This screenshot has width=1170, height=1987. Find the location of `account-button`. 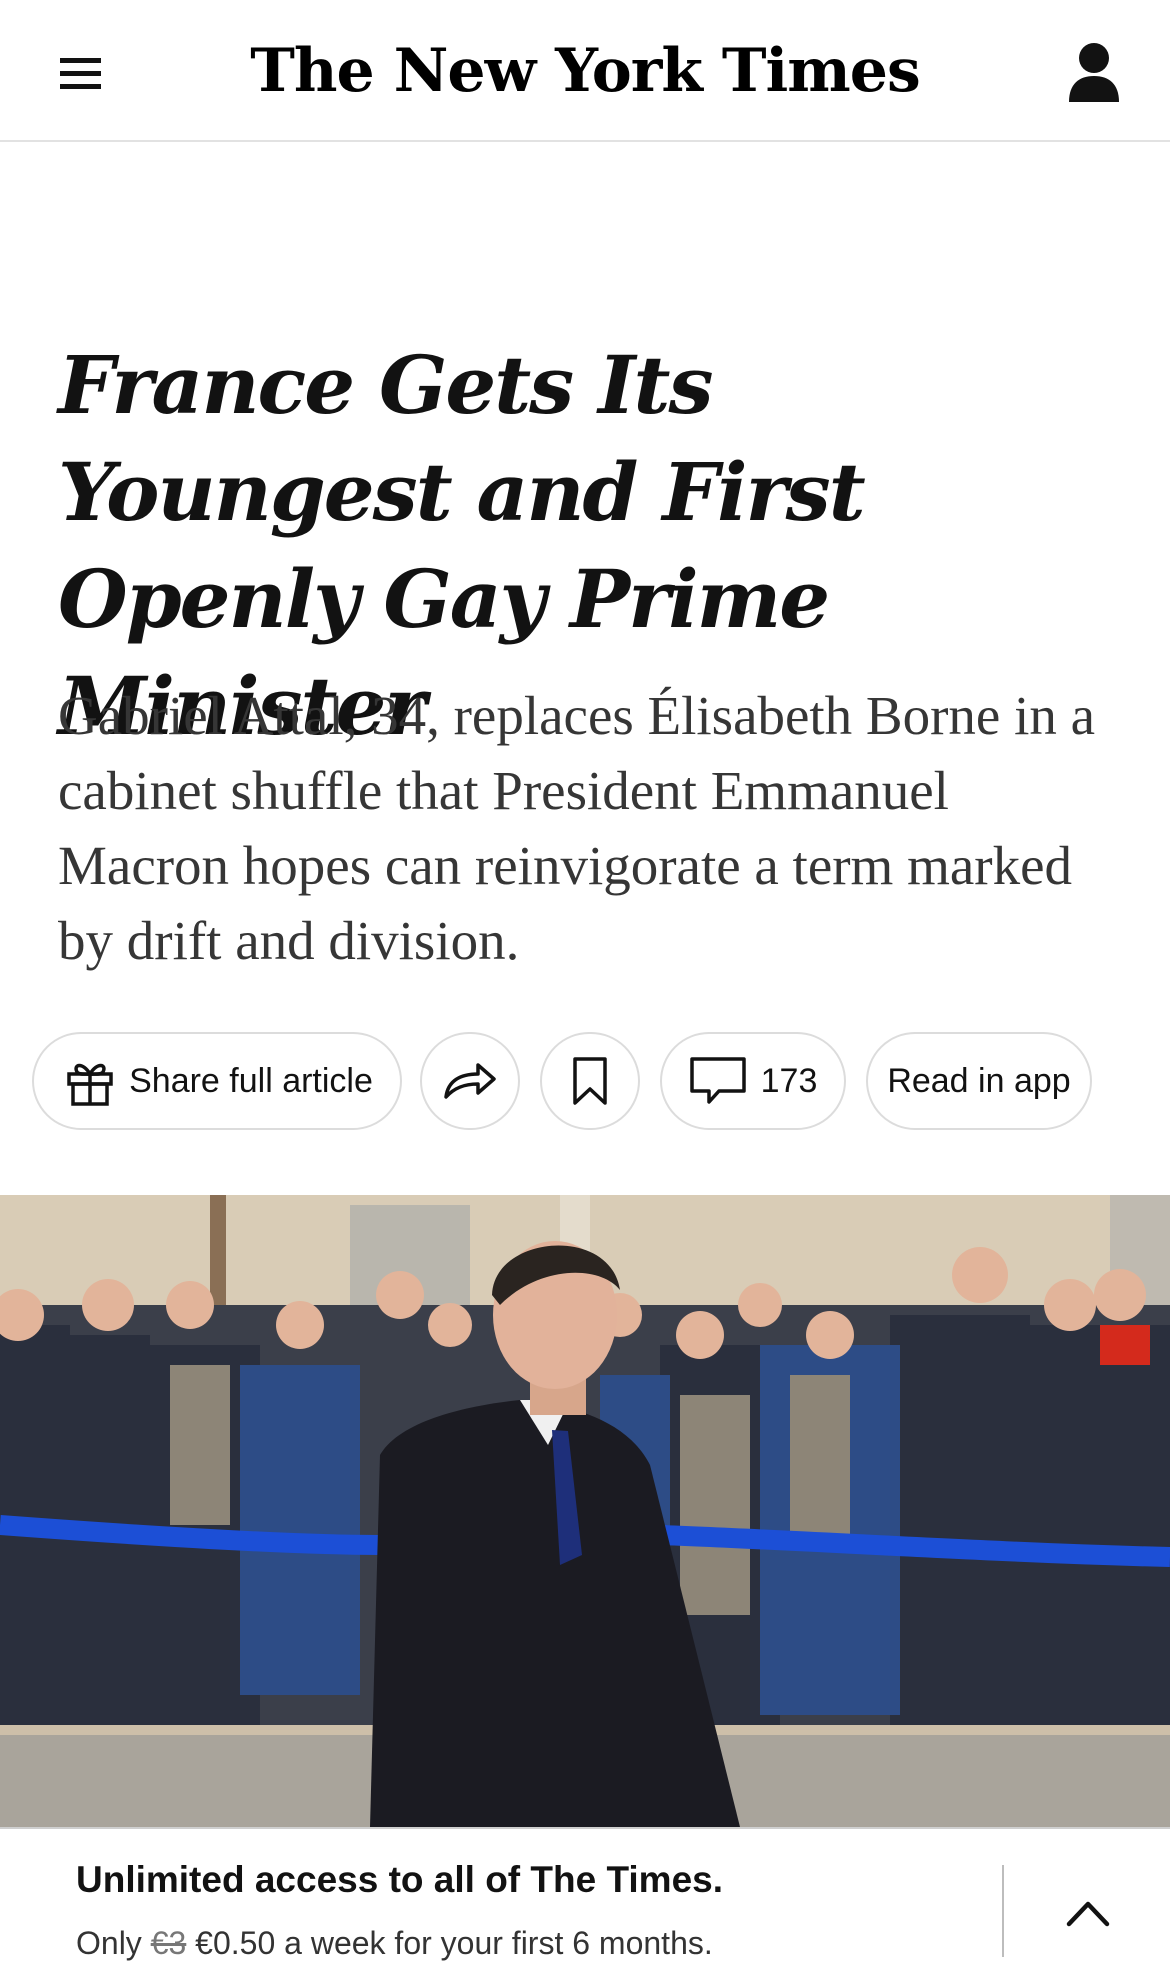

account-button is located at coordinates (1094, 73).